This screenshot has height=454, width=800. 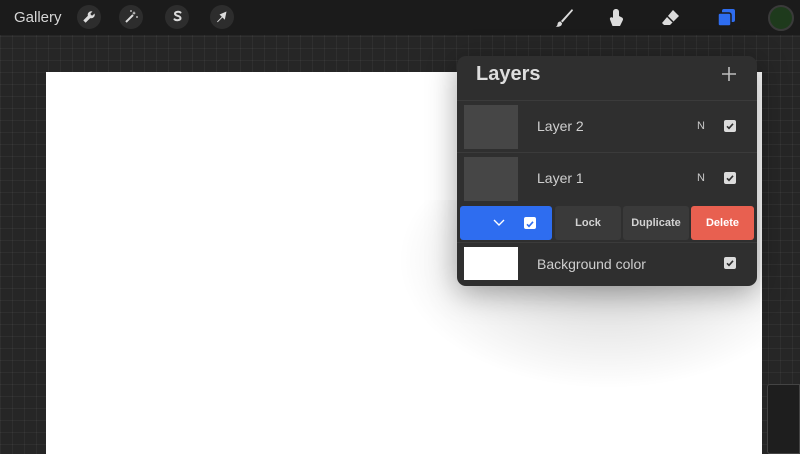 What do you see at coordinates (671, 18) in the screenshot?
I see `eraser-icon` at bounding box center [671, 18].